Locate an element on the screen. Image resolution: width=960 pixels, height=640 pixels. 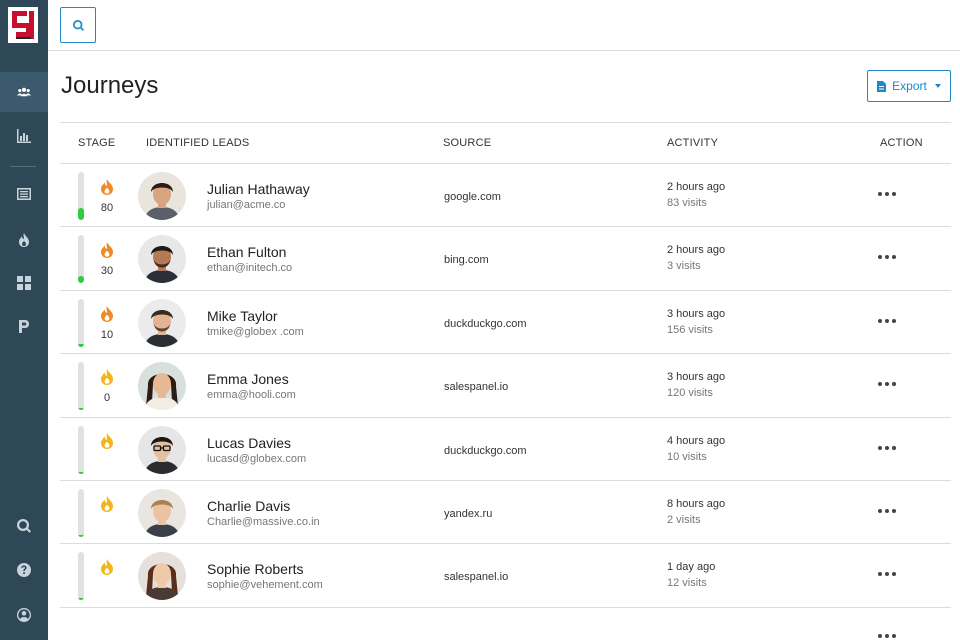
p-icon is located at coordinates (24, 326).